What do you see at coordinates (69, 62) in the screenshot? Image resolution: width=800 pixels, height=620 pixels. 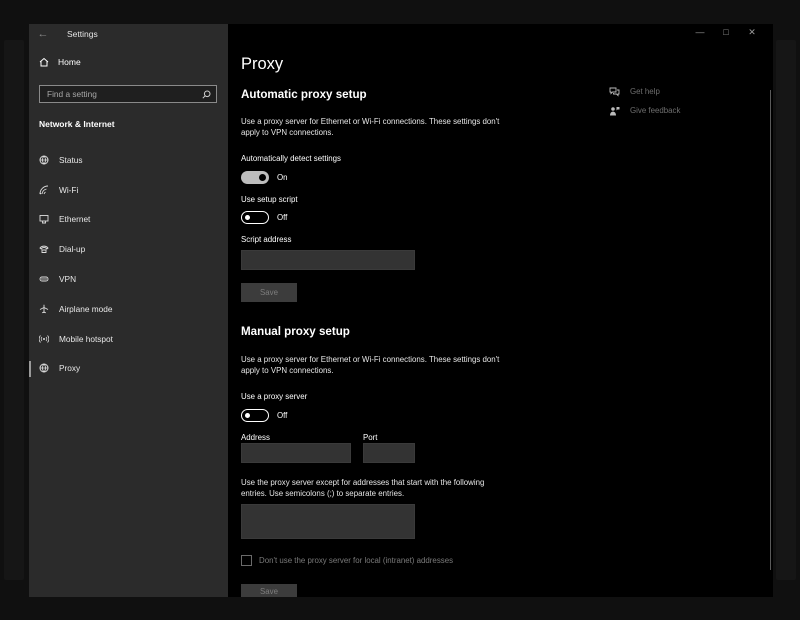 I see `home-label: Home` at bounding box center [69, 62].